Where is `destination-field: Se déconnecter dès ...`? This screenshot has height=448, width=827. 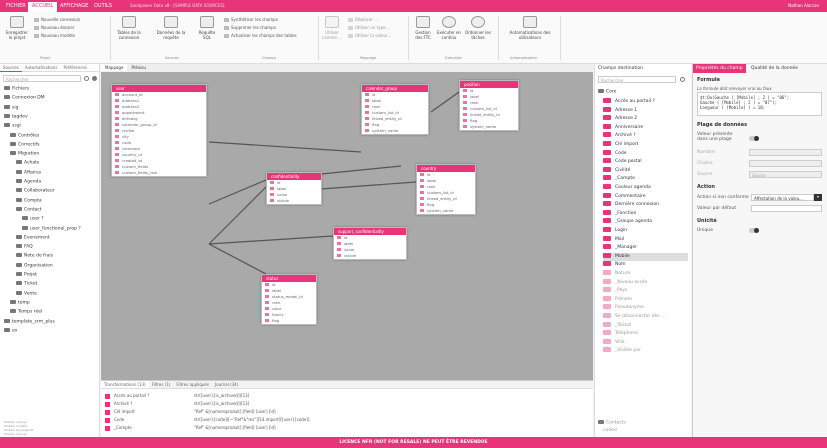
destination-field: Se déconnecter dès ... is located at coordinates (634, 317).